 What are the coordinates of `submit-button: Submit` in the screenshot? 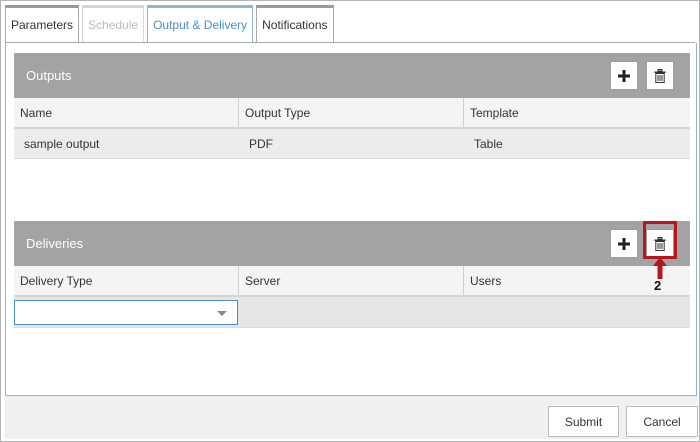 It's located at (583, 421).